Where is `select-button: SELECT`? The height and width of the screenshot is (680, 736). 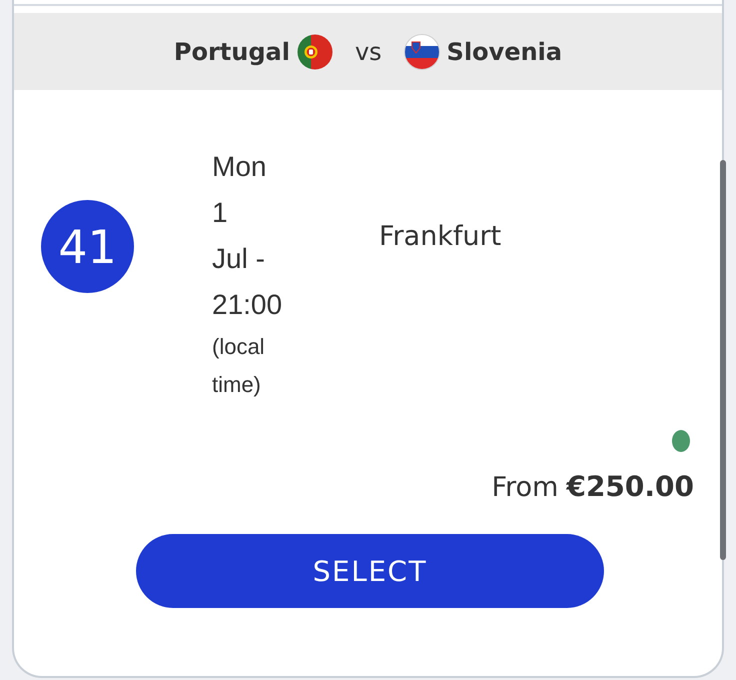
select-button: SELECT is located at coordinates (370, 571).